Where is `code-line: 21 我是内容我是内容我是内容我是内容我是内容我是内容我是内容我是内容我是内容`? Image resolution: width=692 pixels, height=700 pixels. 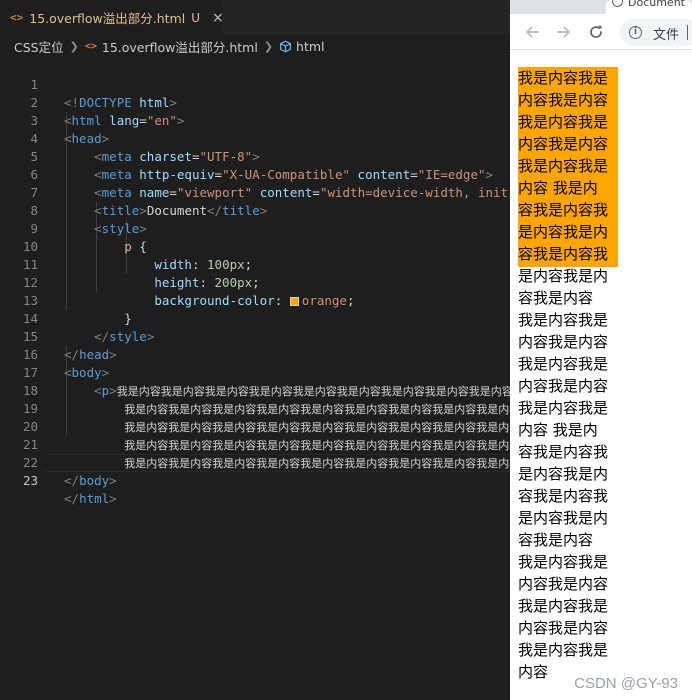 code-line: 21 我是内容我是内容我是内容我是内容我是内容我是内容我是内容我是内容我是内容 is located at coordinates (255, 444).